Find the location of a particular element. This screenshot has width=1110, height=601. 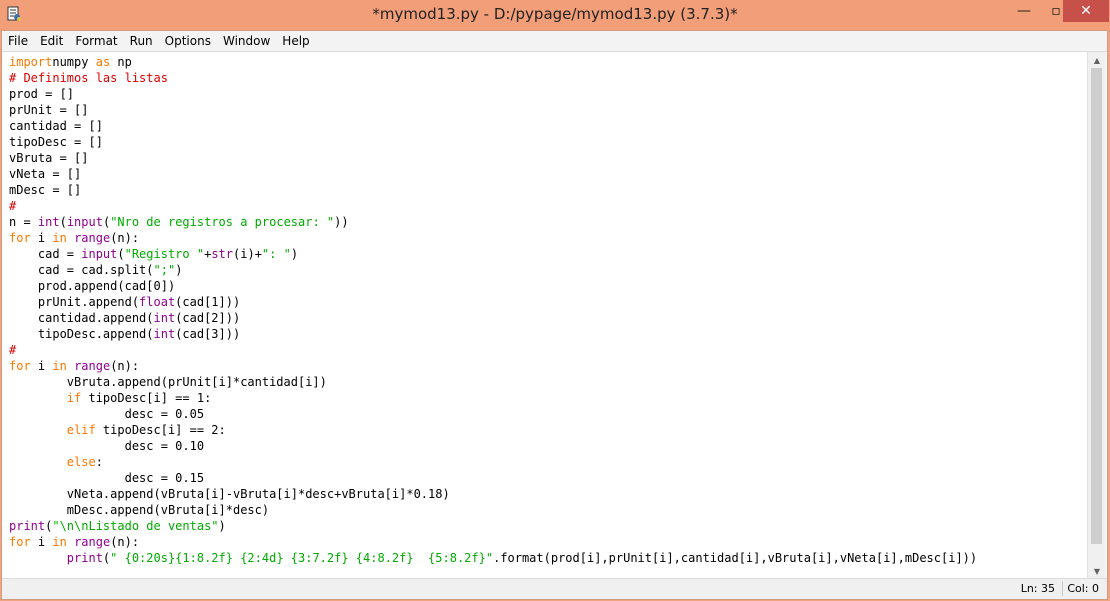

code-line: else: is located at coordinates (548, 462).